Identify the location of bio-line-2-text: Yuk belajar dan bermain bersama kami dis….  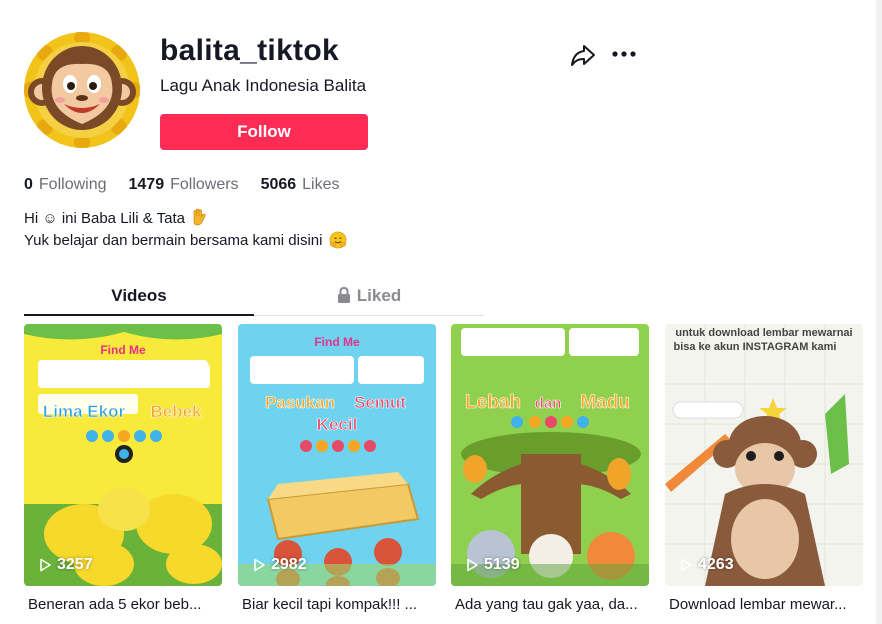
(173, 240).